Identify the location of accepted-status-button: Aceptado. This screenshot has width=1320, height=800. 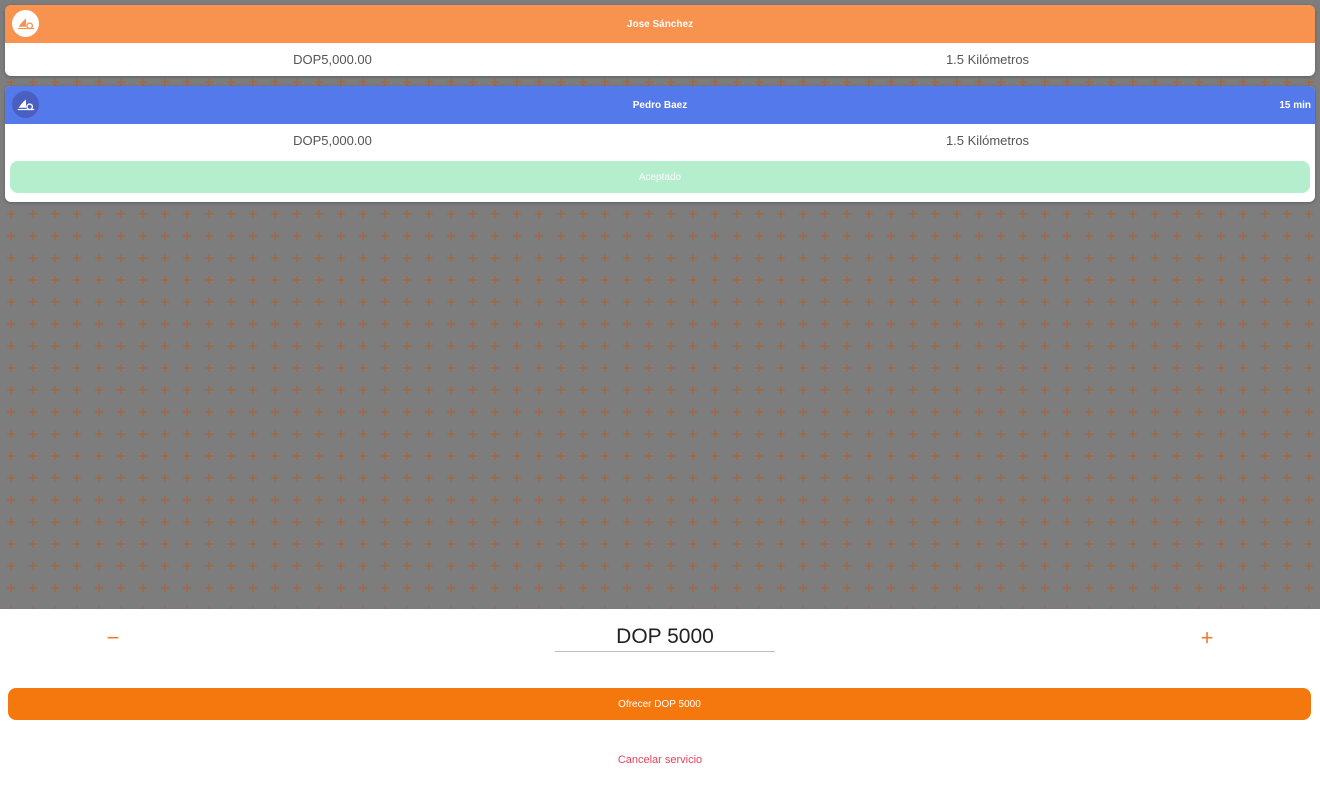
(660, 177).